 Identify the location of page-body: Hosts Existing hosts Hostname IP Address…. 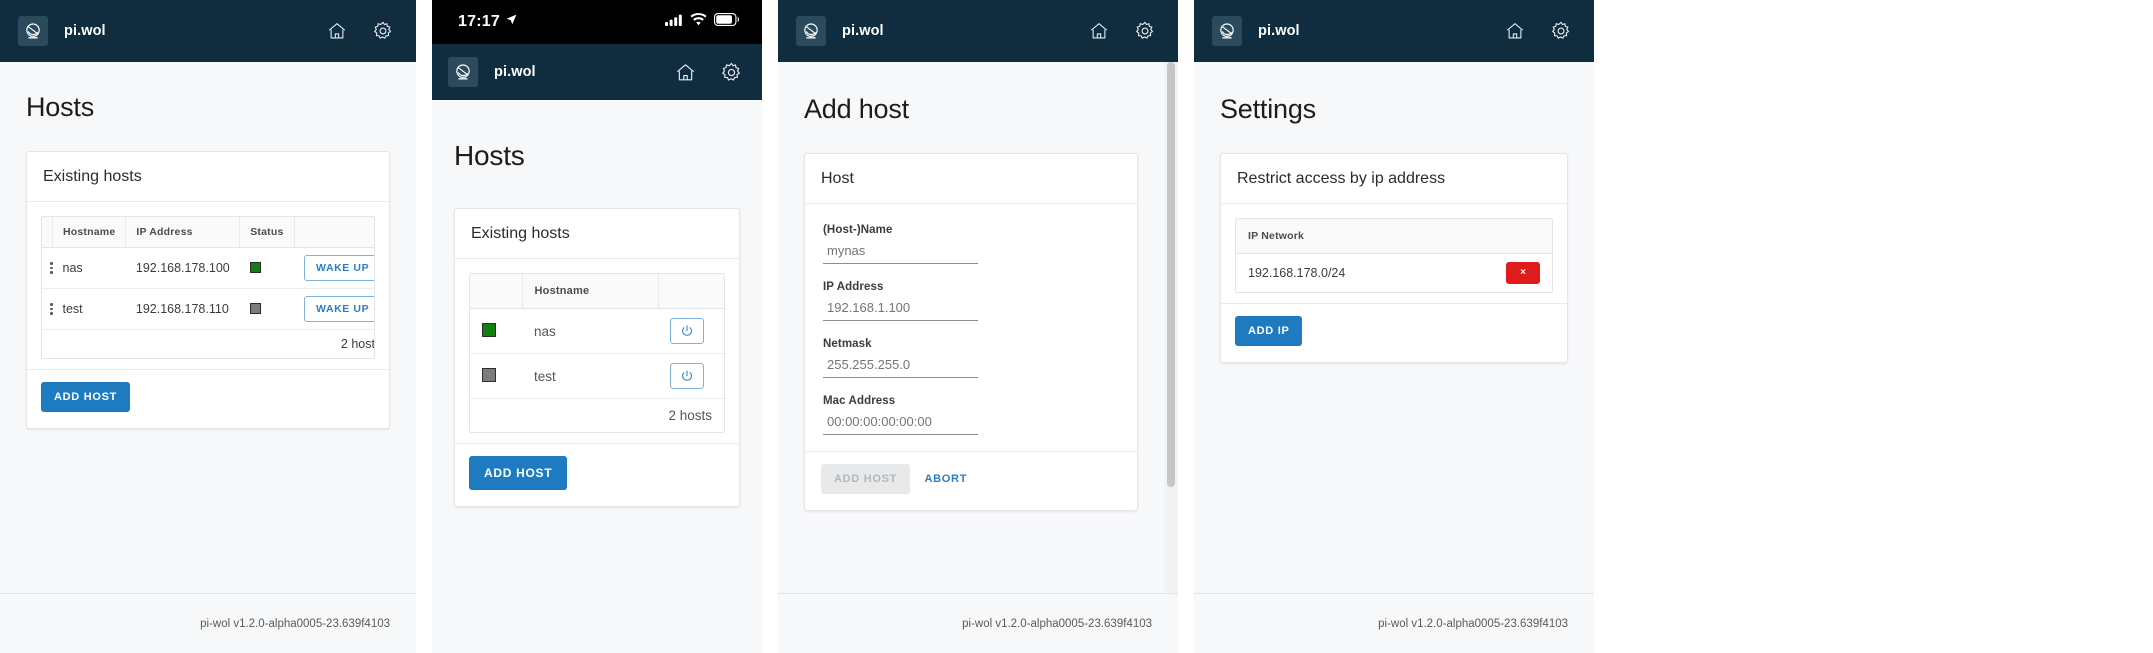
(208, 245).